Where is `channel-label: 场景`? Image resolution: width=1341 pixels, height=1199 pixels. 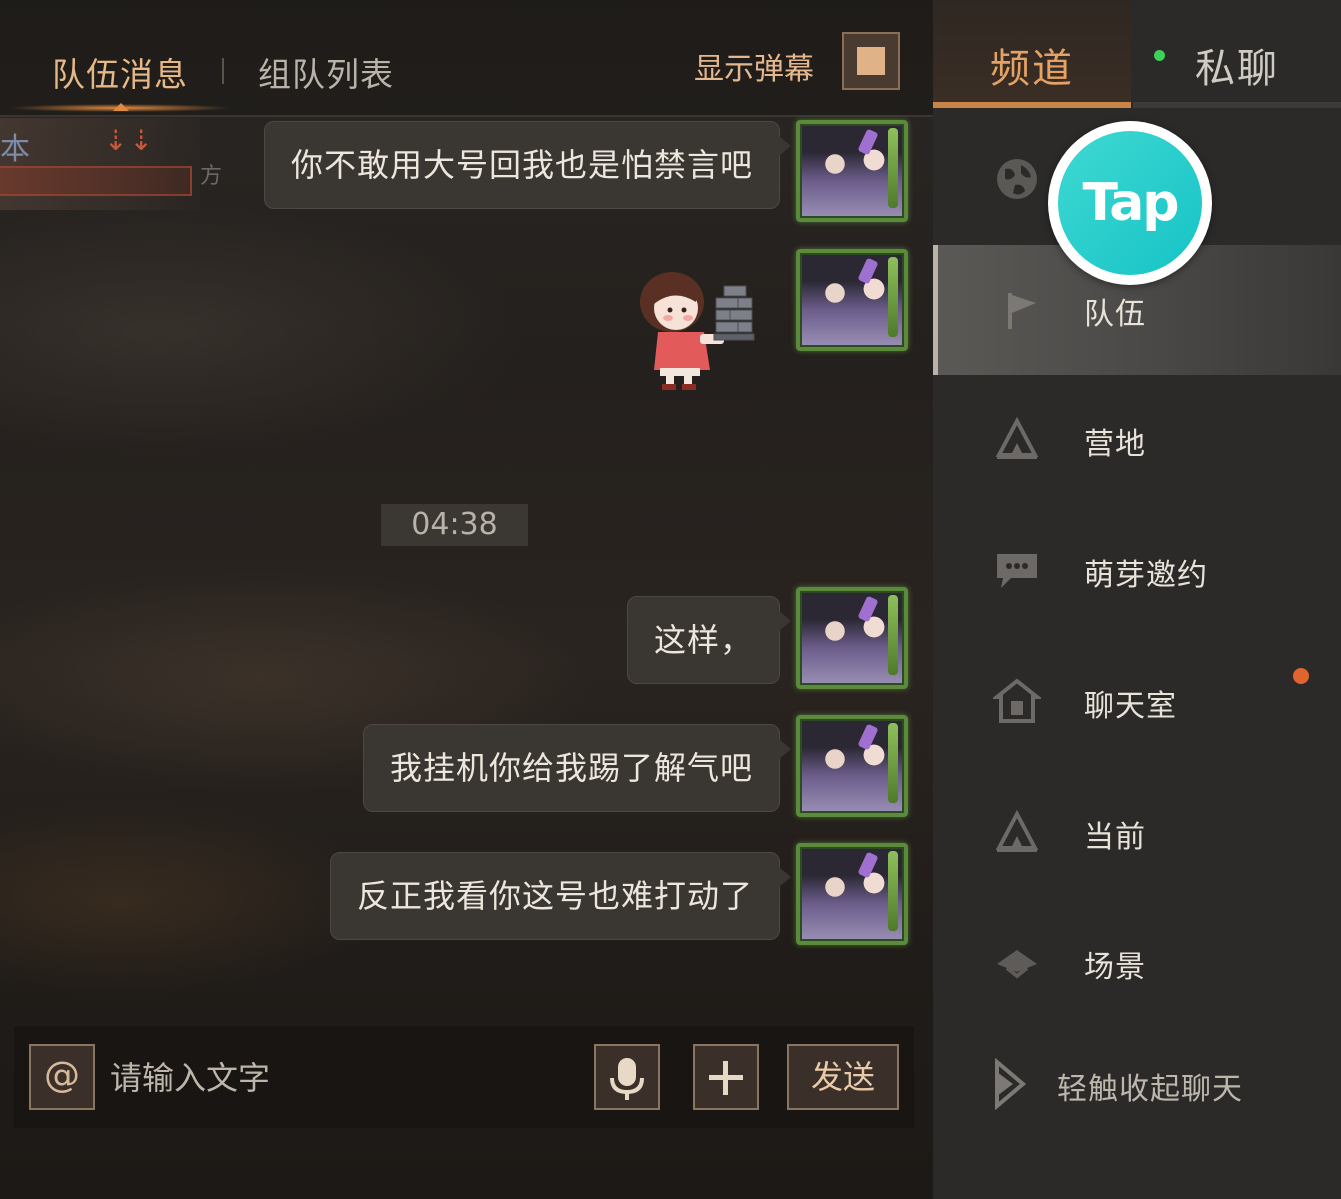
channel-label: 场景 is located at coordinates (1115, 967).